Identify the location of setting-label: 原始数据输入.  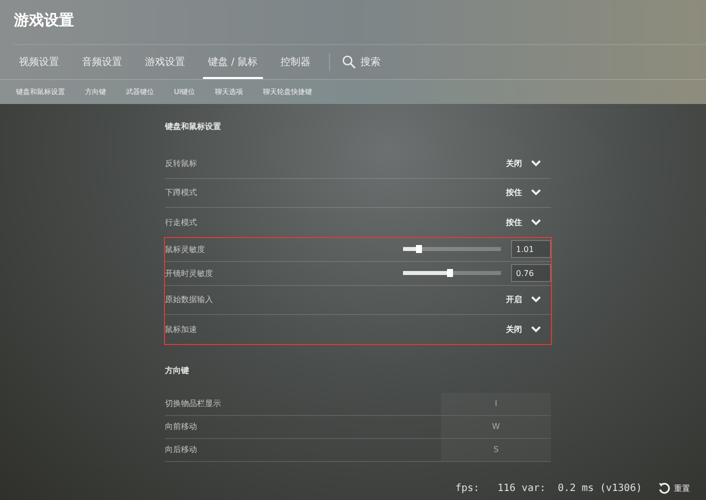
(189, 300).